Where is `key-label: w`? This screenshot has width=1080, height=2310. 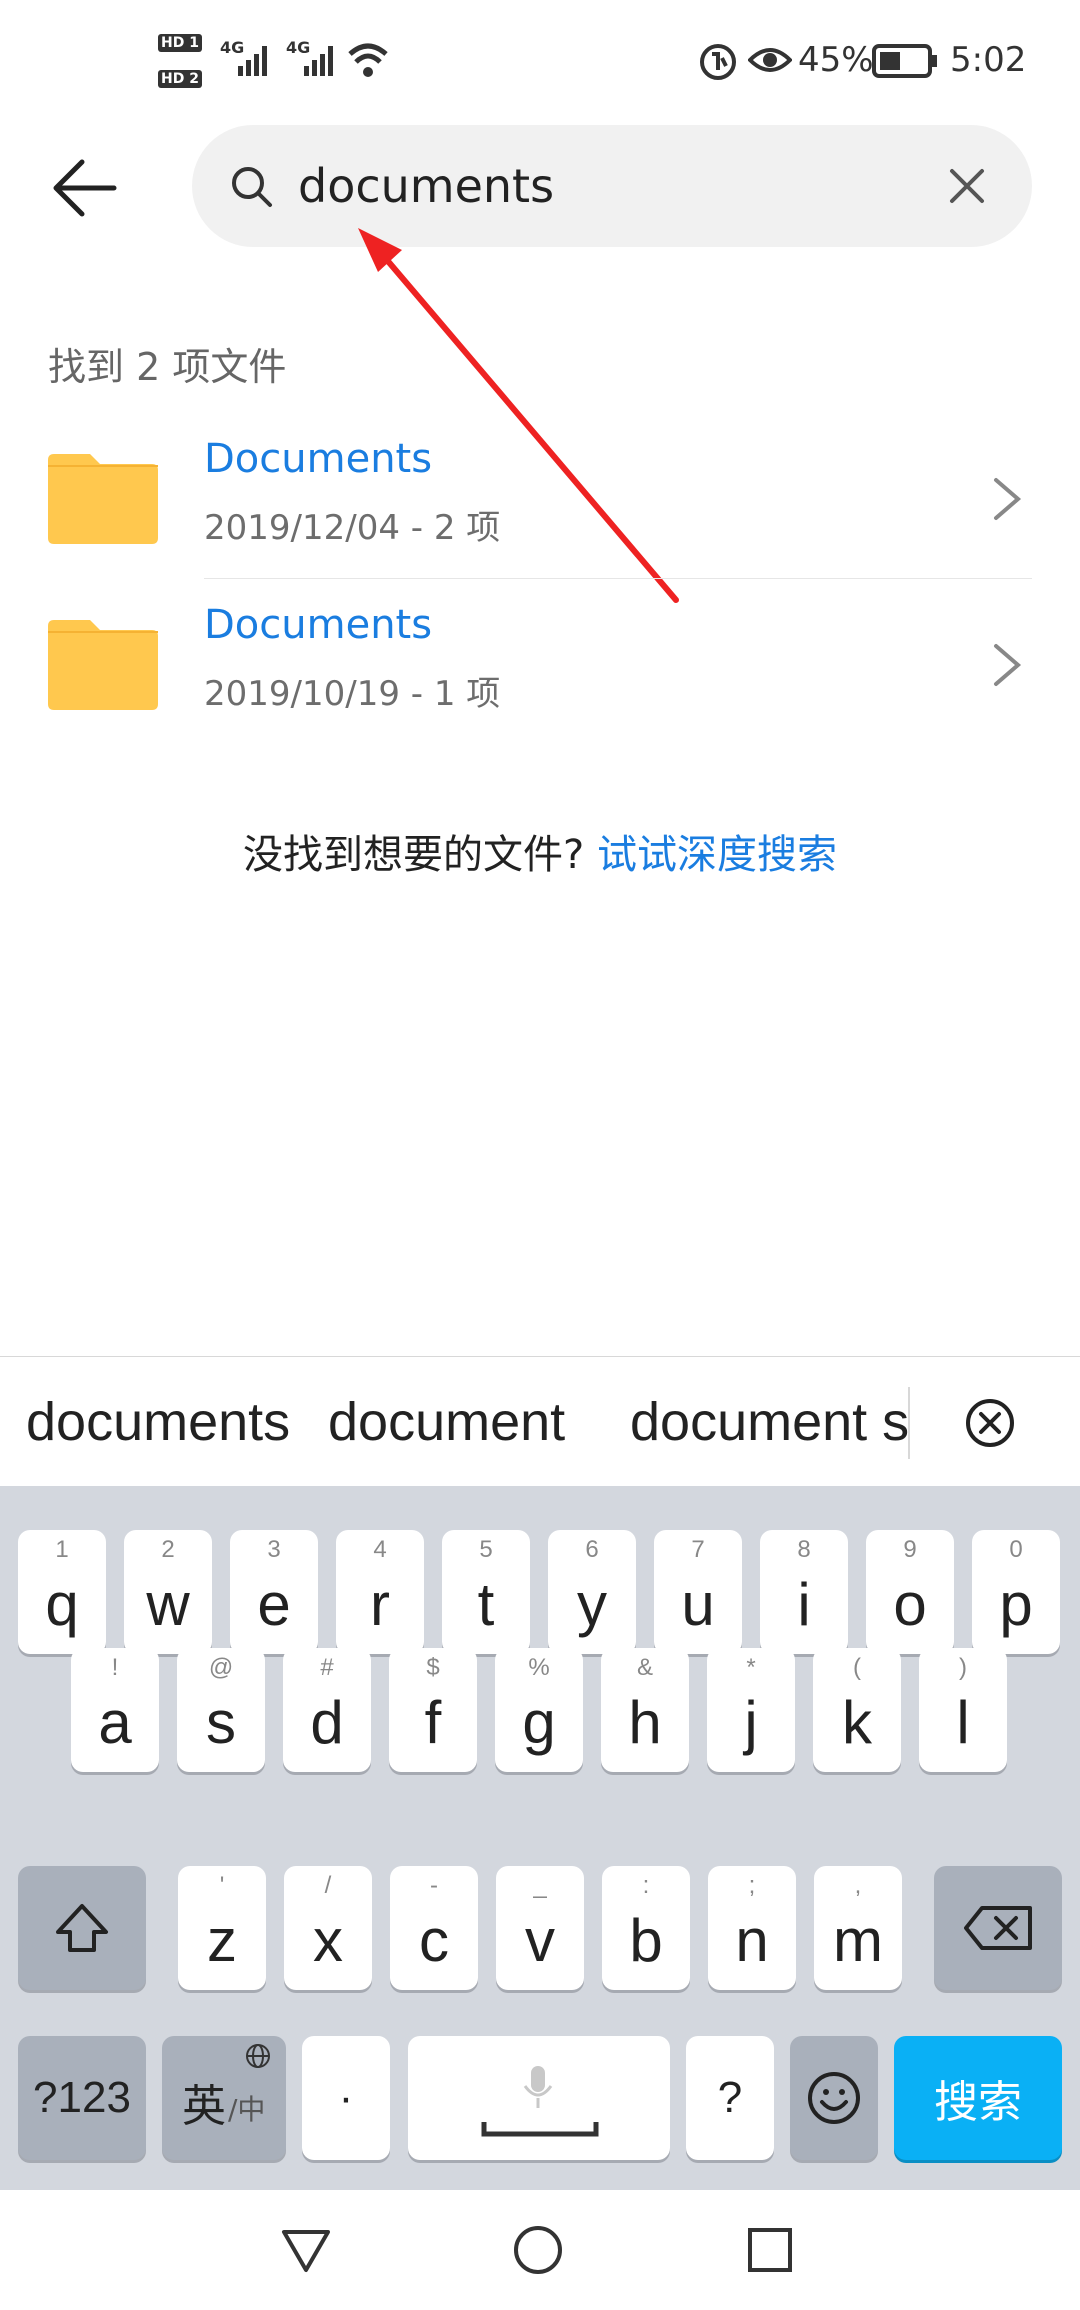
key-label: w is located at coordinates (168, 1604).